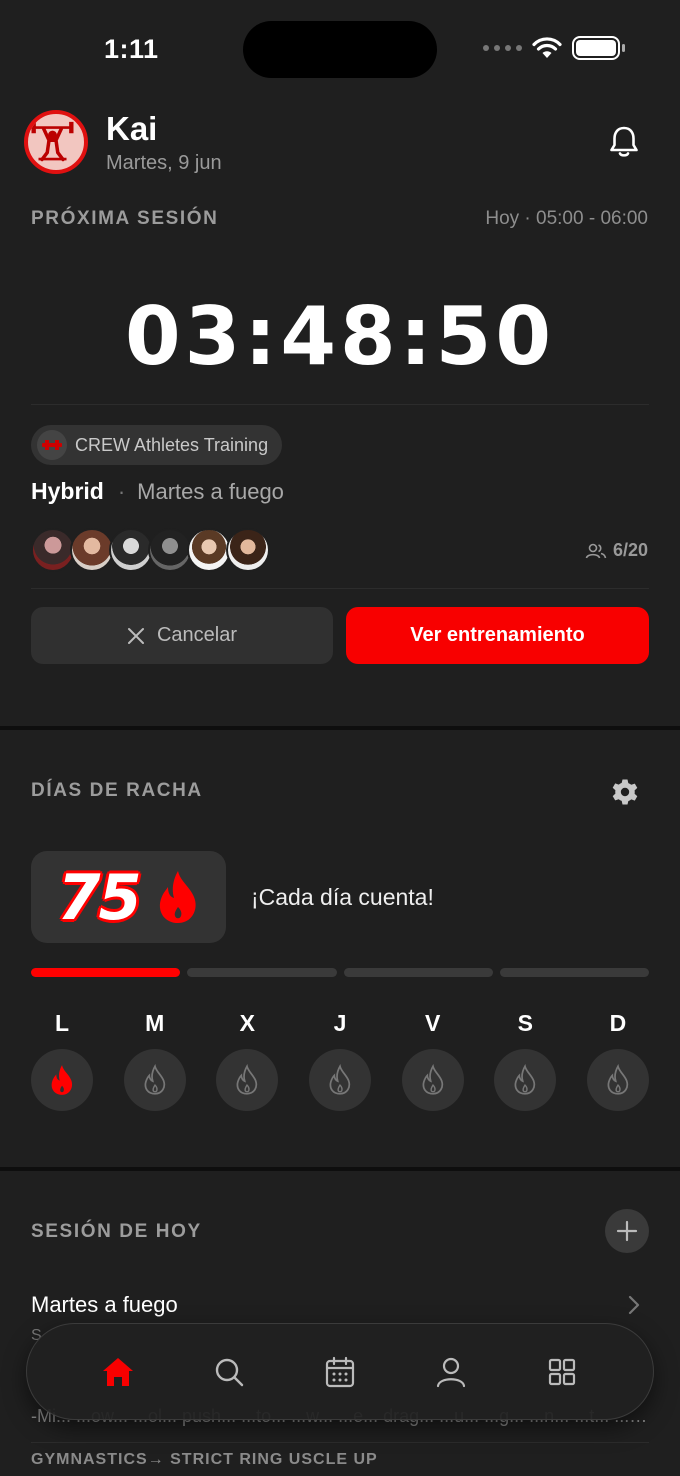 Image resolution: width=680 pixels, height=1476 pixels. Describe the element at coordinates (155, 1023) in the screenshot. I see `day-letter: M` at that location.